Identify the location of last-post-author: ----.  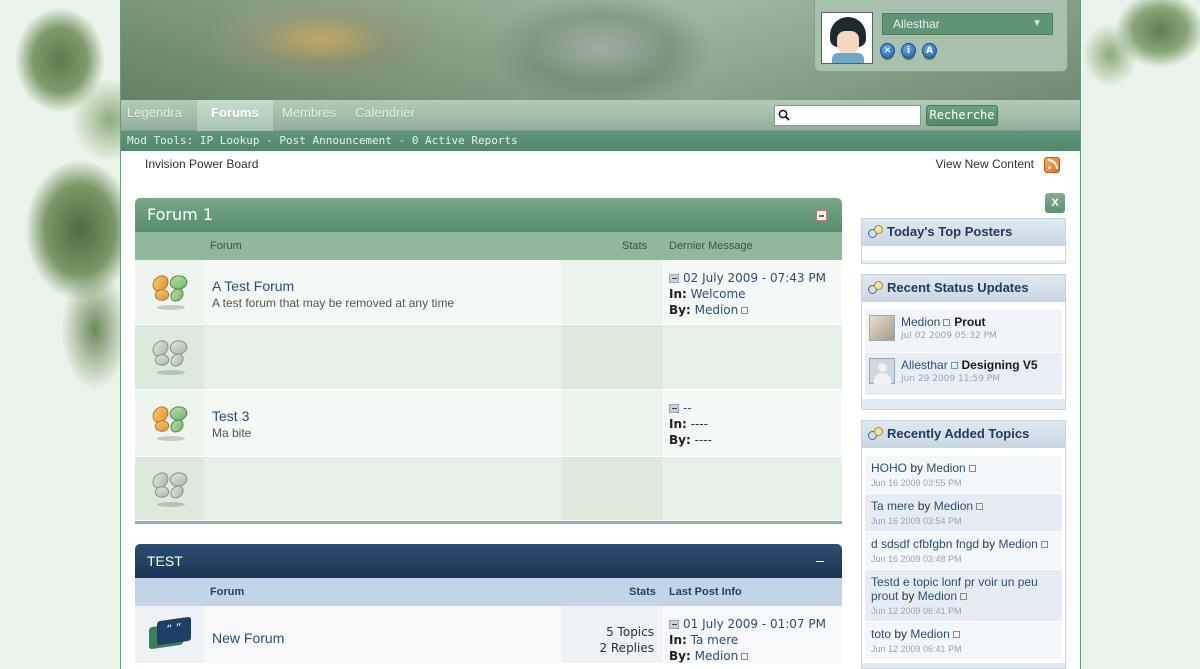
(703, 440).